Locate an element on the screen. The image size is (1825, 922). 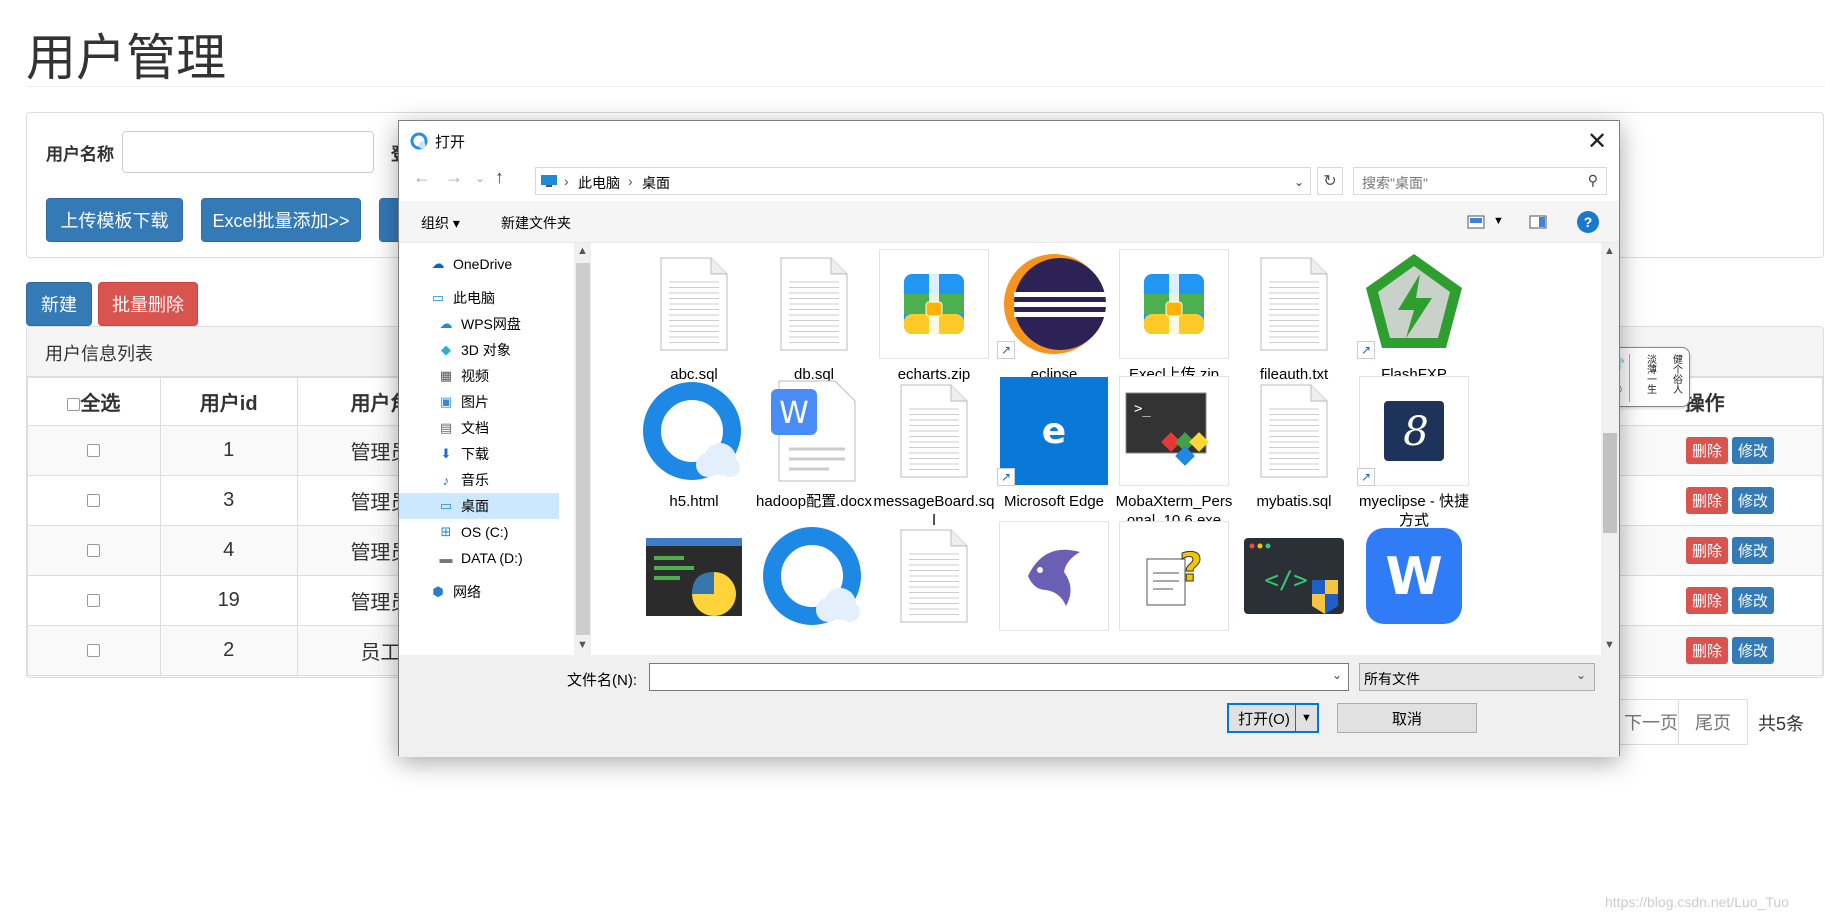
nav-item-3d-objects: ◆ 3D 对象 is located at coordinates (505, 350).